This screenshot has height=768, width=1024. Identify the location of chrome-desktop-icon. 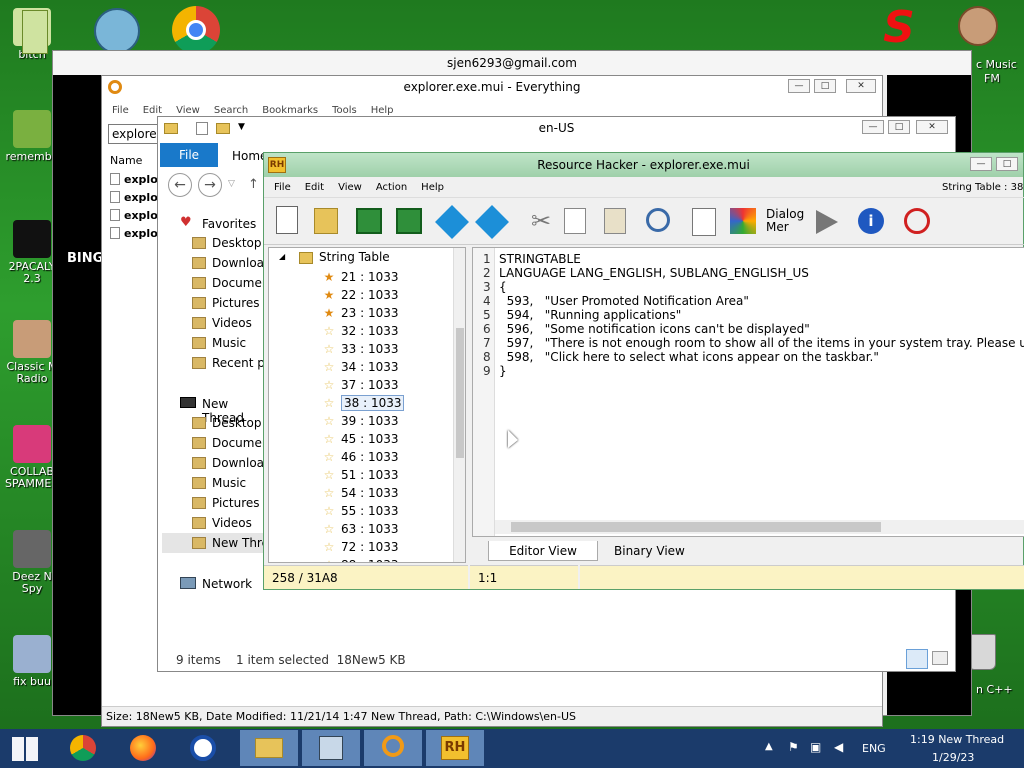
(196, 30).